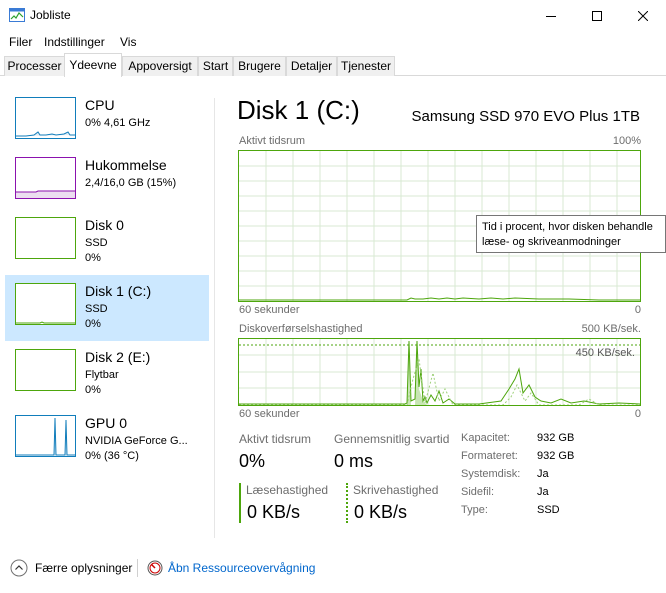 Image resolution: width=666 pixels, height=593 pixels. I want to click on tab-users: Brugere, so click(259, 66).